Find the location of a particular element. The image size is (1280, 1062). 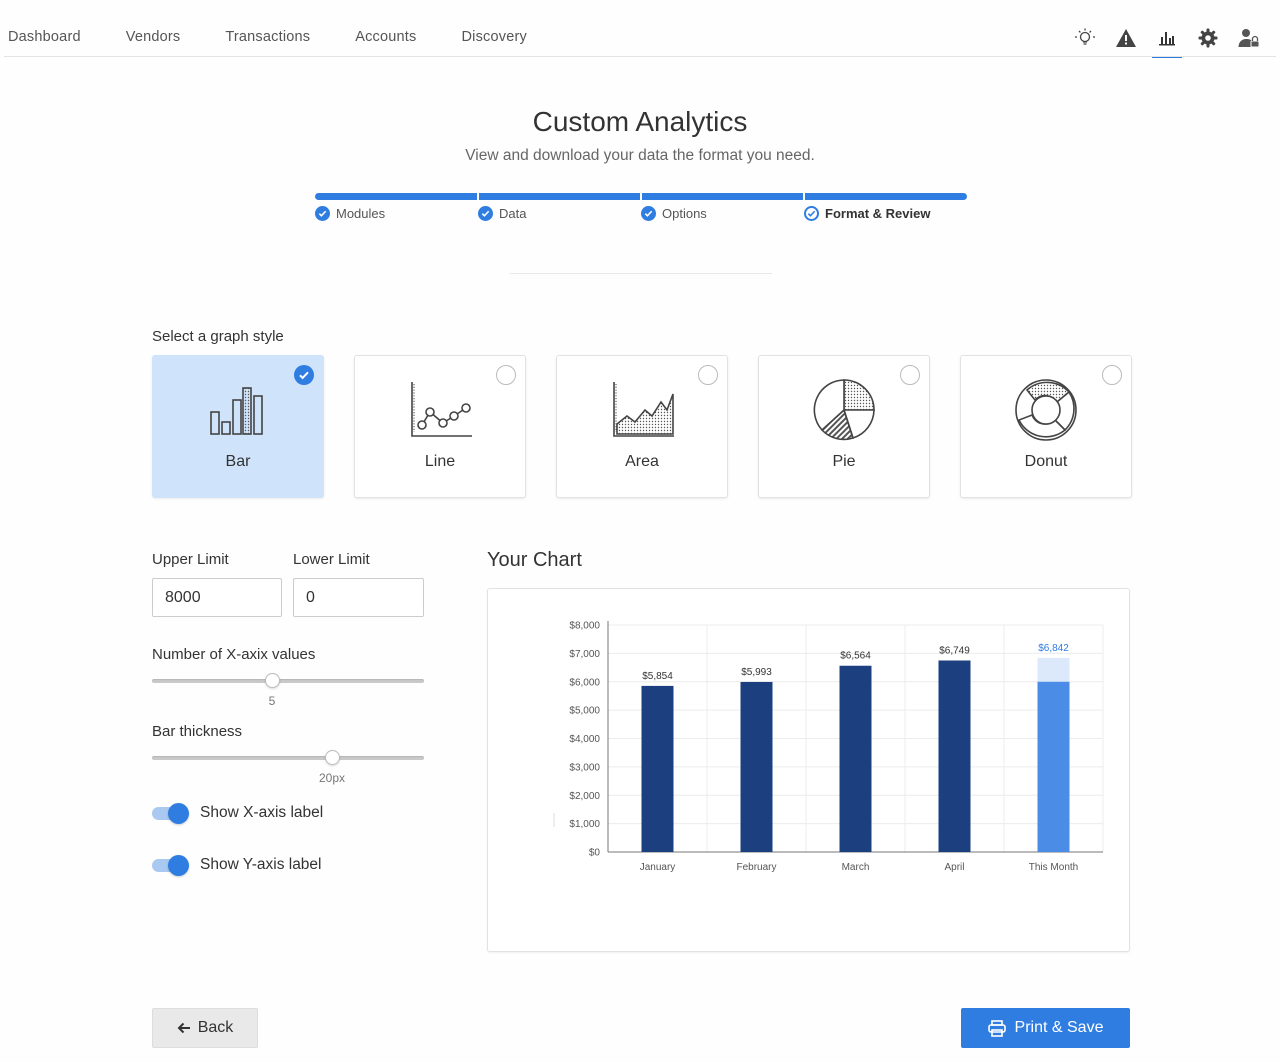

x-axis-values-label: Number of X-axix values is located at coordinates (234, 654).